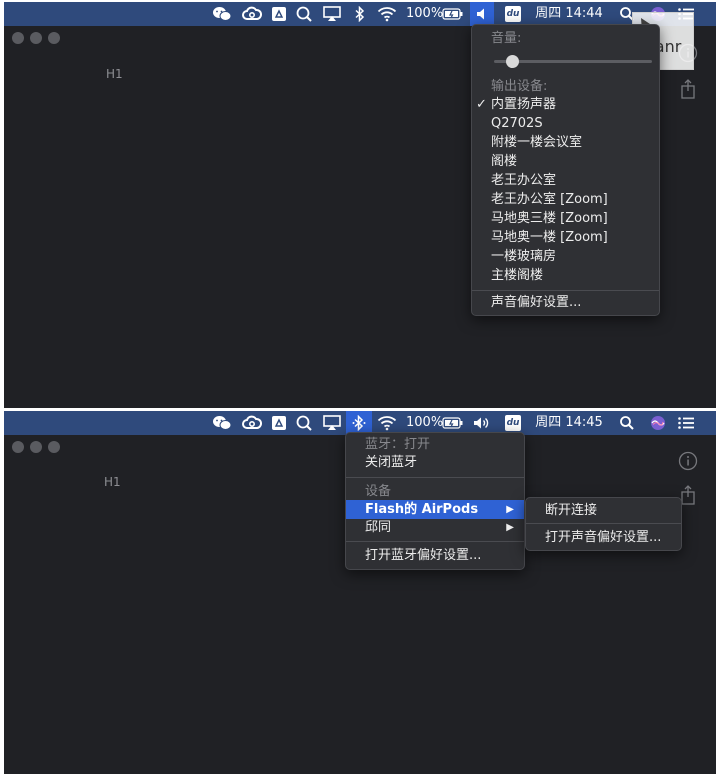  I want to click on output-device-item: 附楼一楼会议室, so click(565, 142).